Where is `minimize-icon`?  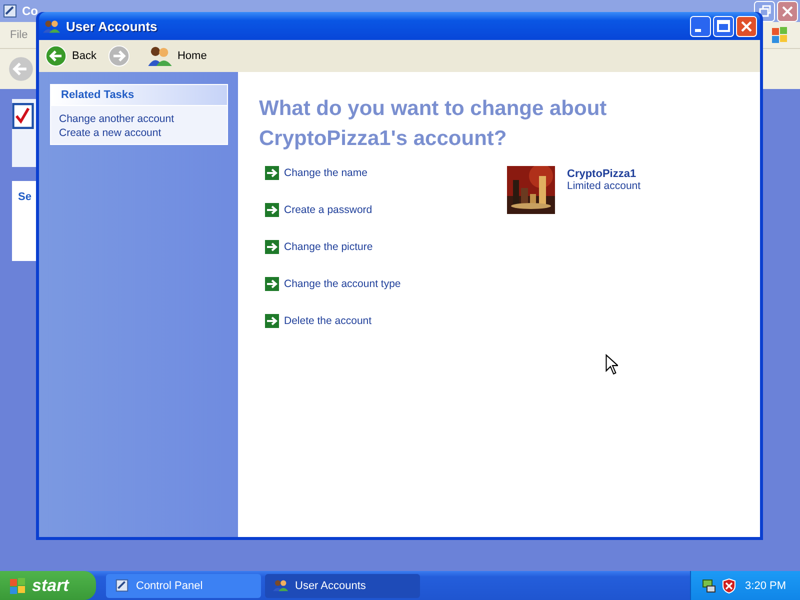
minimize-icon is located at coordinates (700, 26).